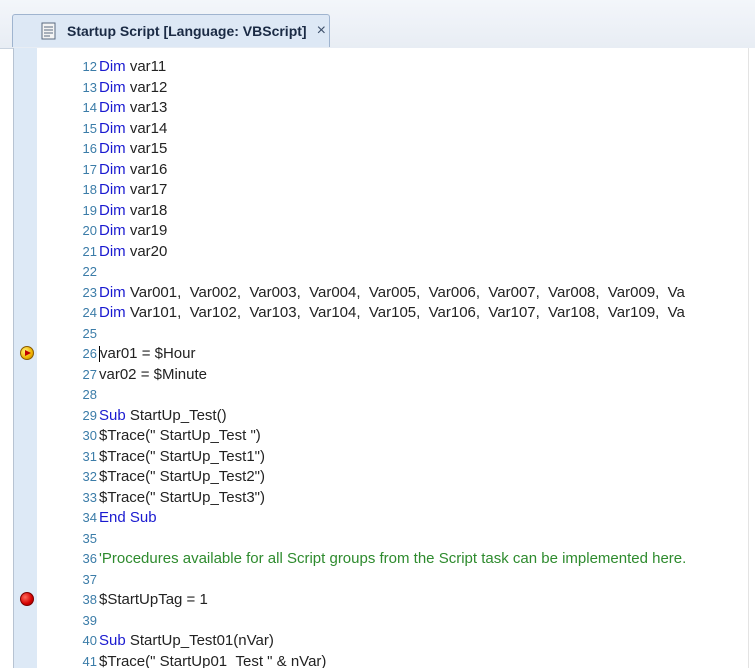  I want to click on code-text: Dim var14, so click(424, 129).